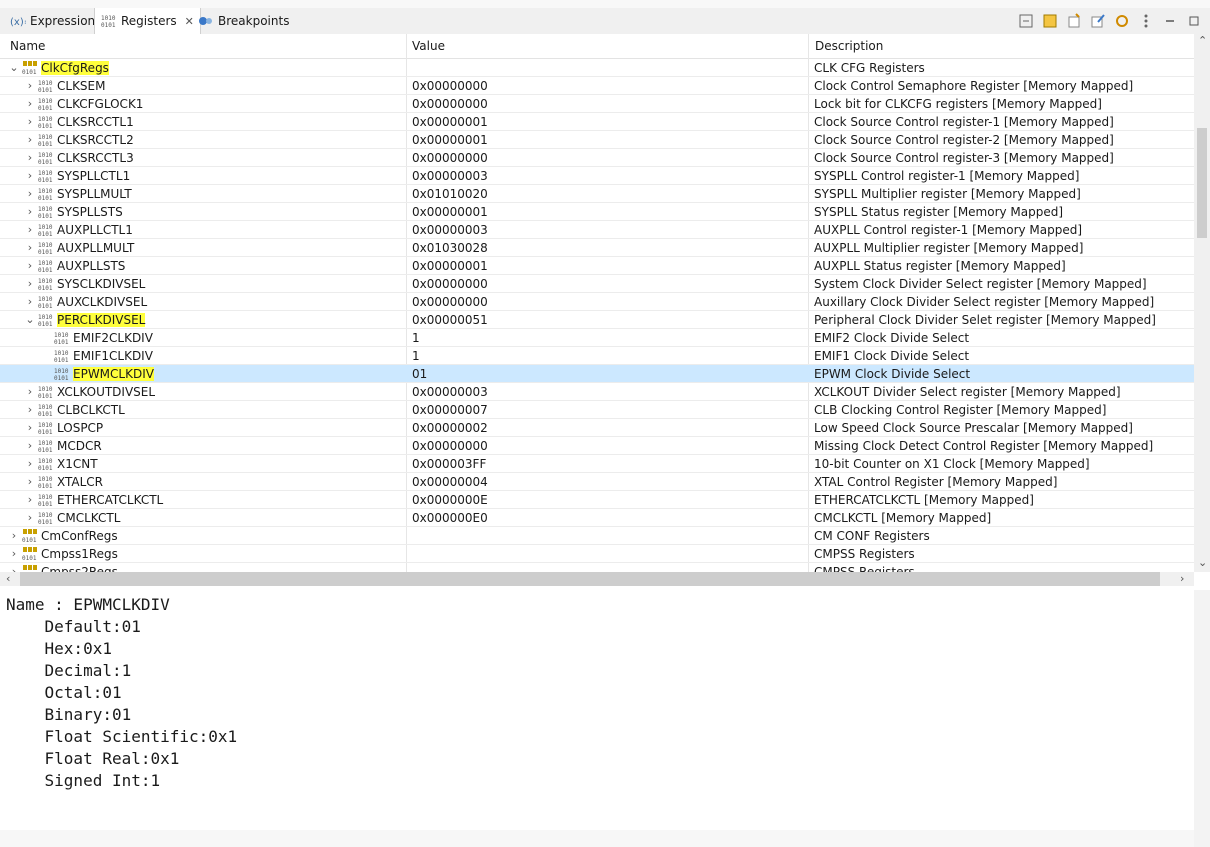 The width and height of the screenshot is (1210, 847). Describe the element at coordinates (1170, 21) in the screenshot. I see `minimize-icon` at that location.